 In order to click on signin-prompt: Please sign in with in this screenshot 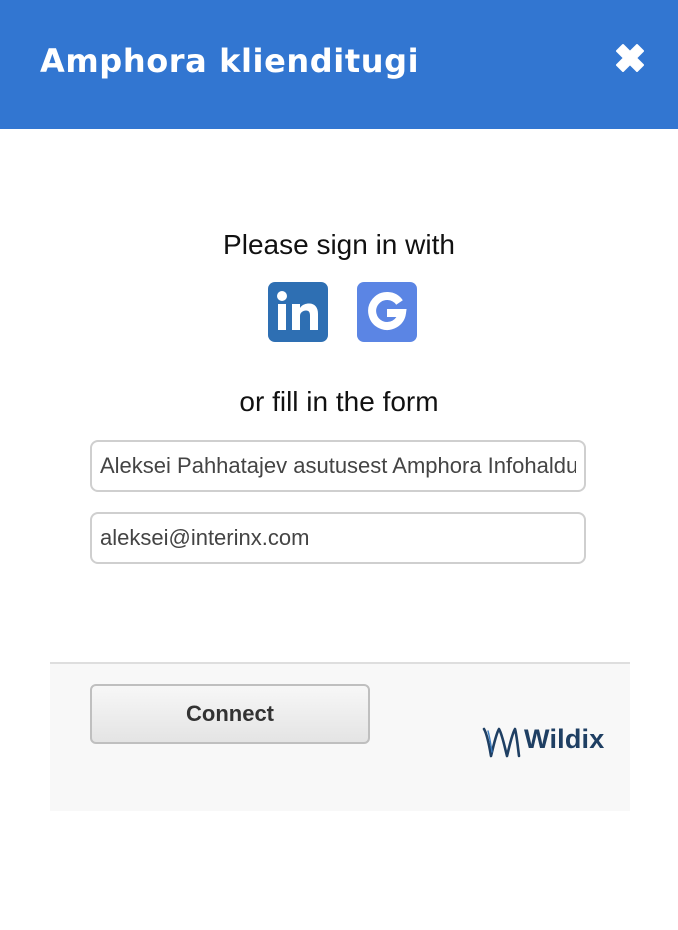, I will do `click(339, 244)`.